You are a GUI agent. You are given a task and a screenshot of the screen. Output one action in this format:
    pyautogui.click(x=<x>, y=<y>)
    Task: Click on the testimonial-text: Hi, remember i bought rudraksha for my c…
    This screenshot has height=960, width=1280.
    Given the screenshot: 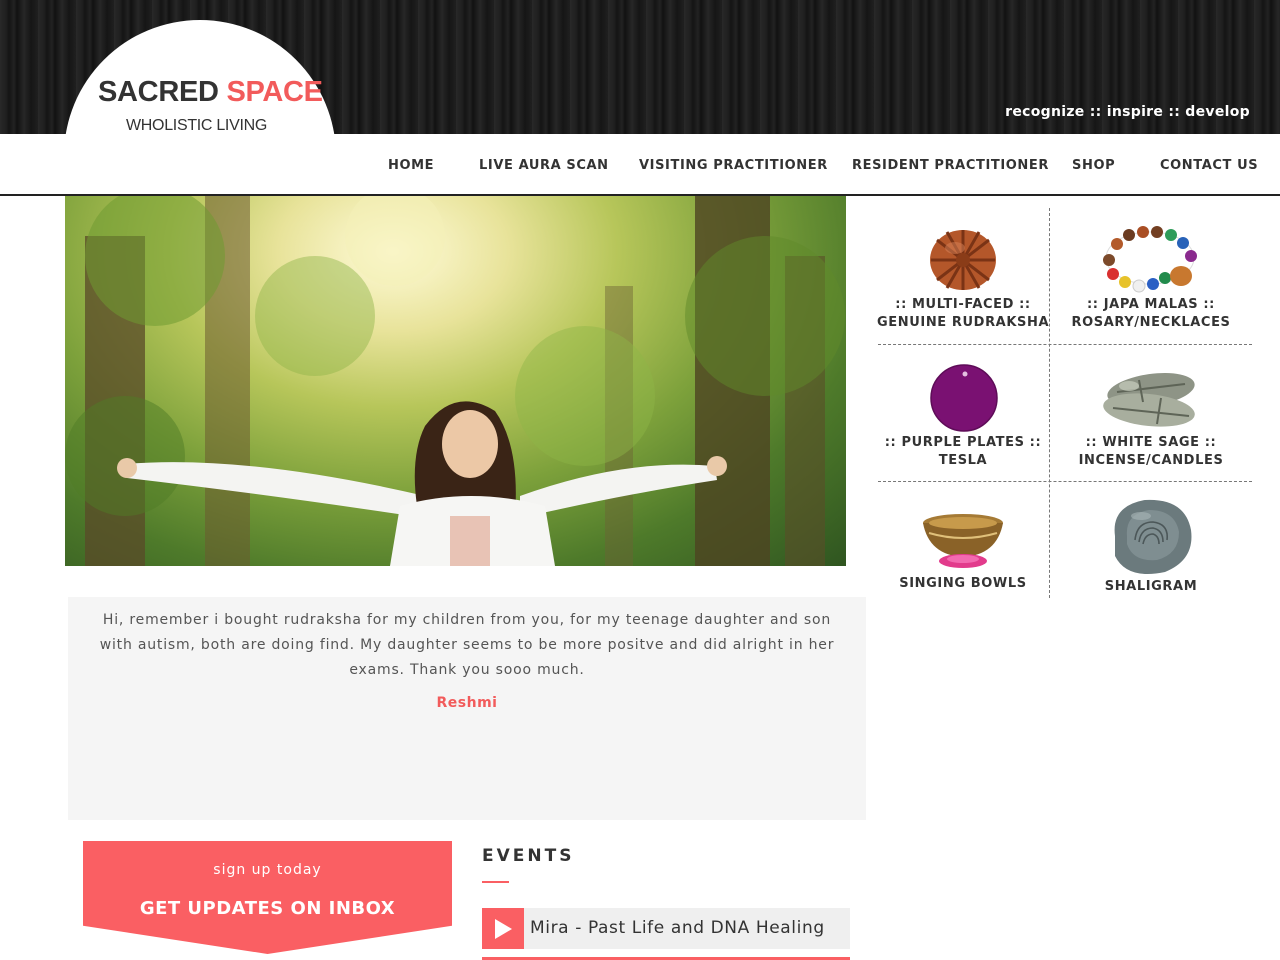 What is the action you would take?
    pyautogui.click(x=467, y=645)
    